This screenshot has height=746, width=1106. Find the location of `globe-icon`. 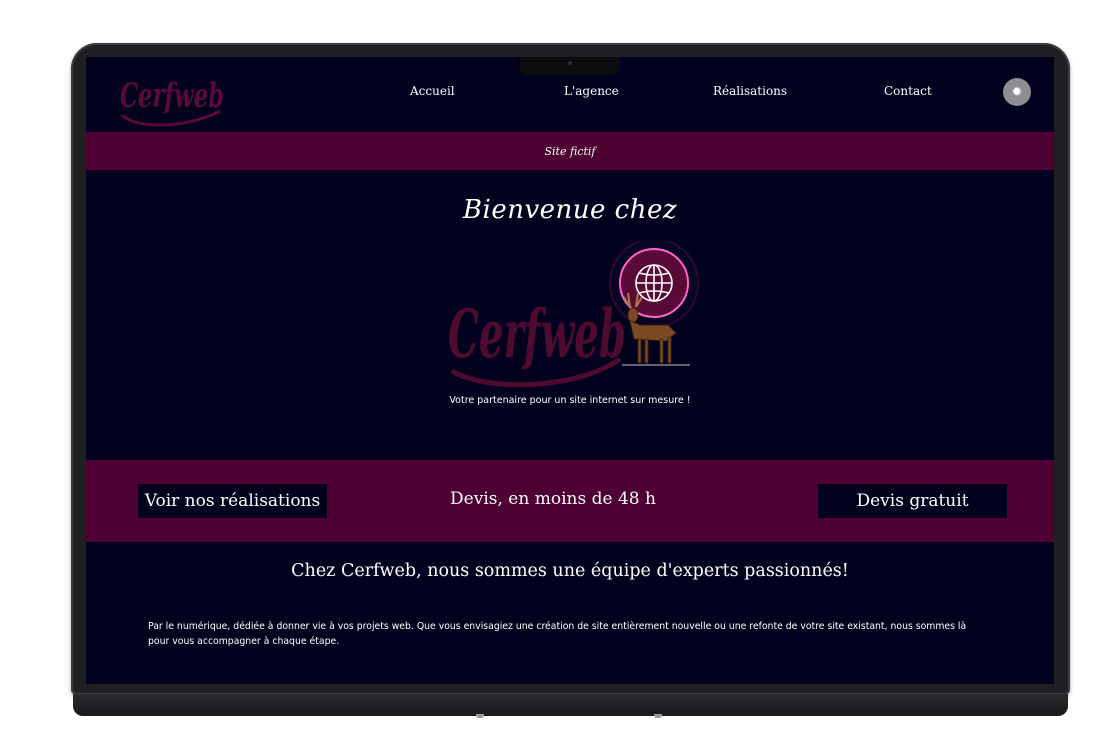

globe-icon is located at coordinates (654, 283).